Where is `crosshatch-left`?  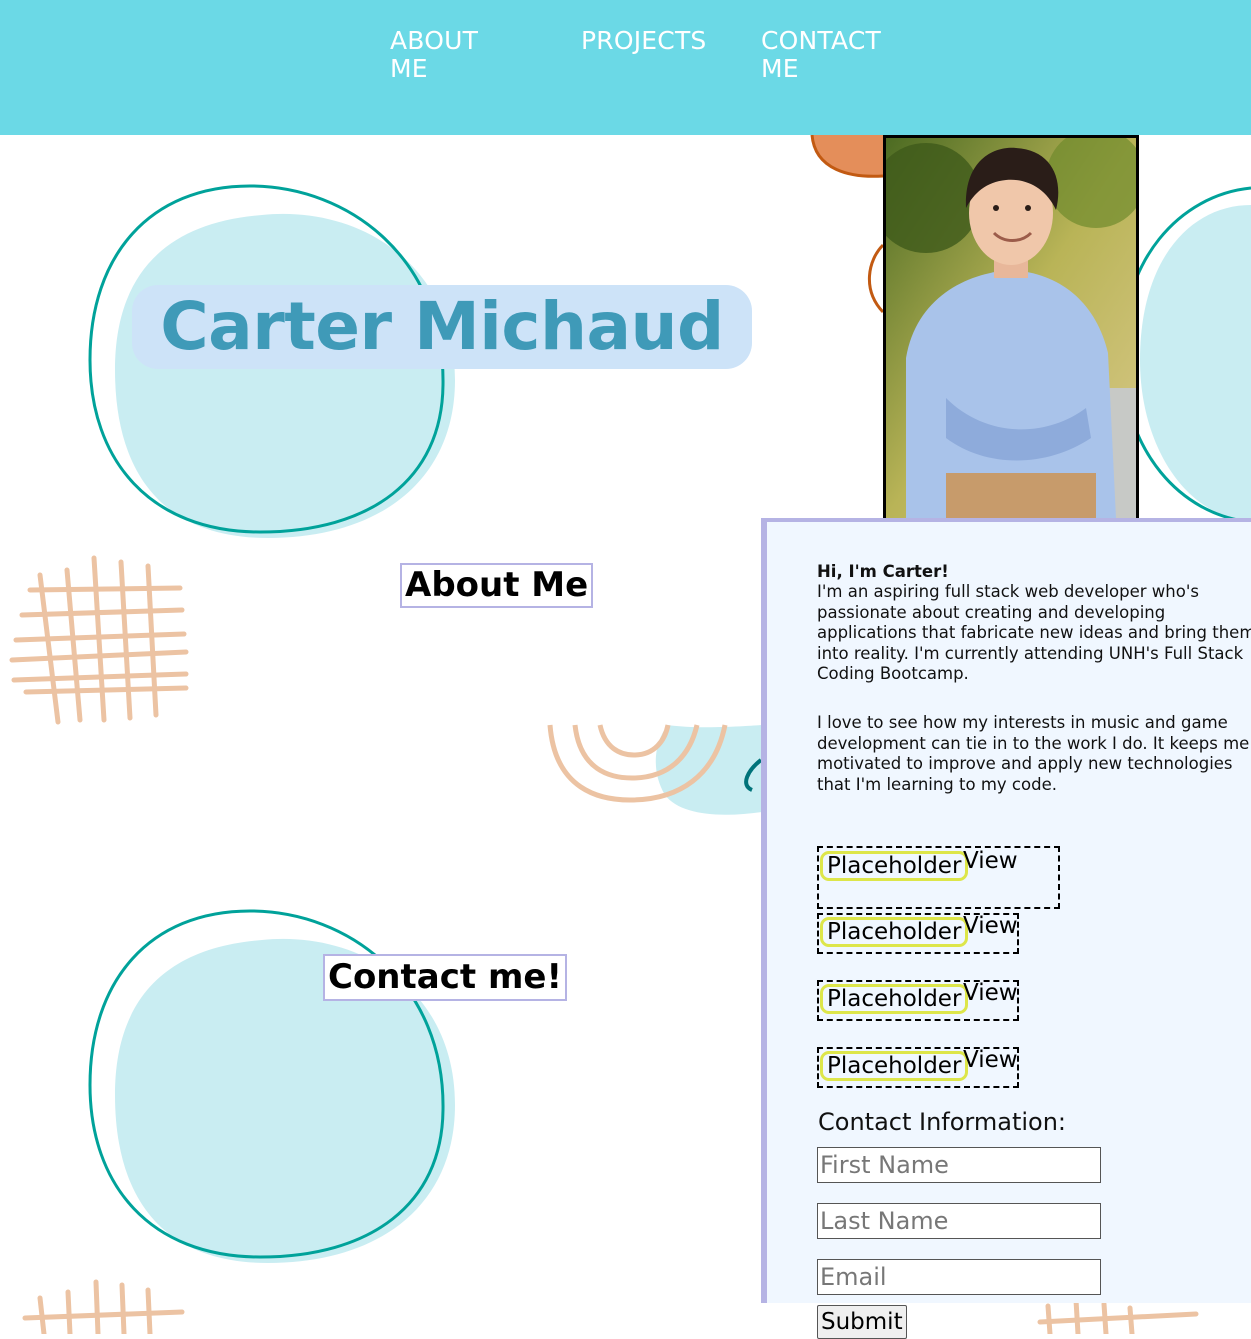 crosshatch-left is located at coordinates (99, 640).